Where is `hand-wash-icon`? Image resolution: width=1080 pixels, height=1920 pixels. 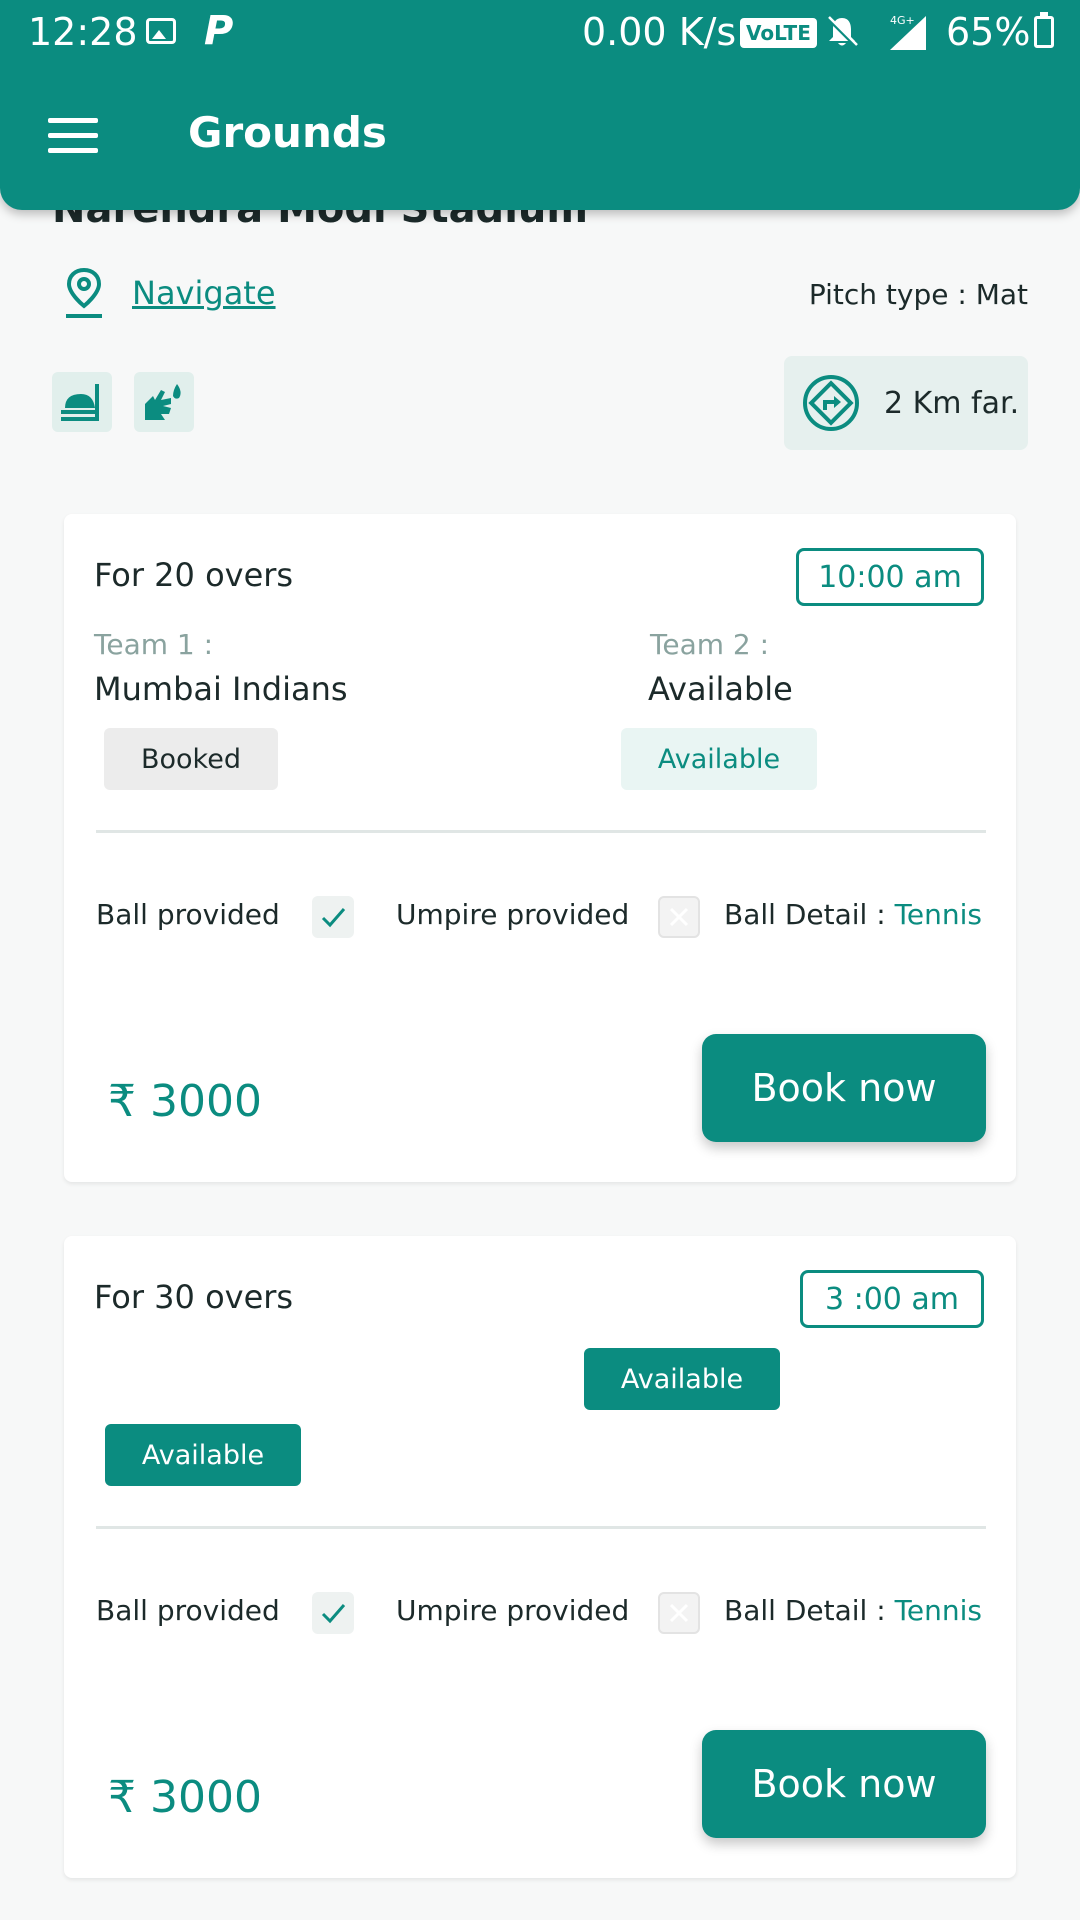 hand-wash-icon is located at coordinates (164, 402).